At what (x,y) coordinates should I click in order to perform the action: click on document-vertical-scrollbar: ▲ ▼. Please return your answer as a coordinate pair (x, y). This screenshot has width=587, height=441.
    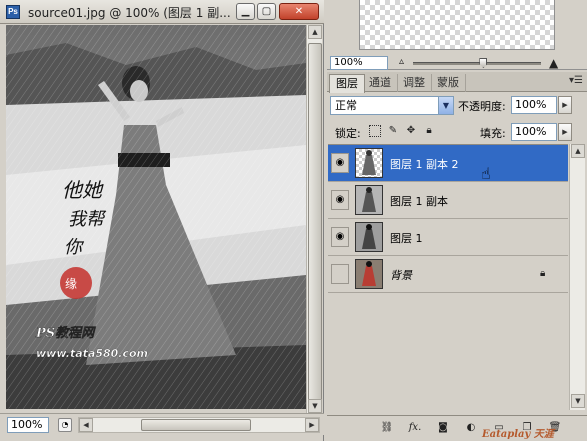
    Looking at the image, I should click on (314, 220).